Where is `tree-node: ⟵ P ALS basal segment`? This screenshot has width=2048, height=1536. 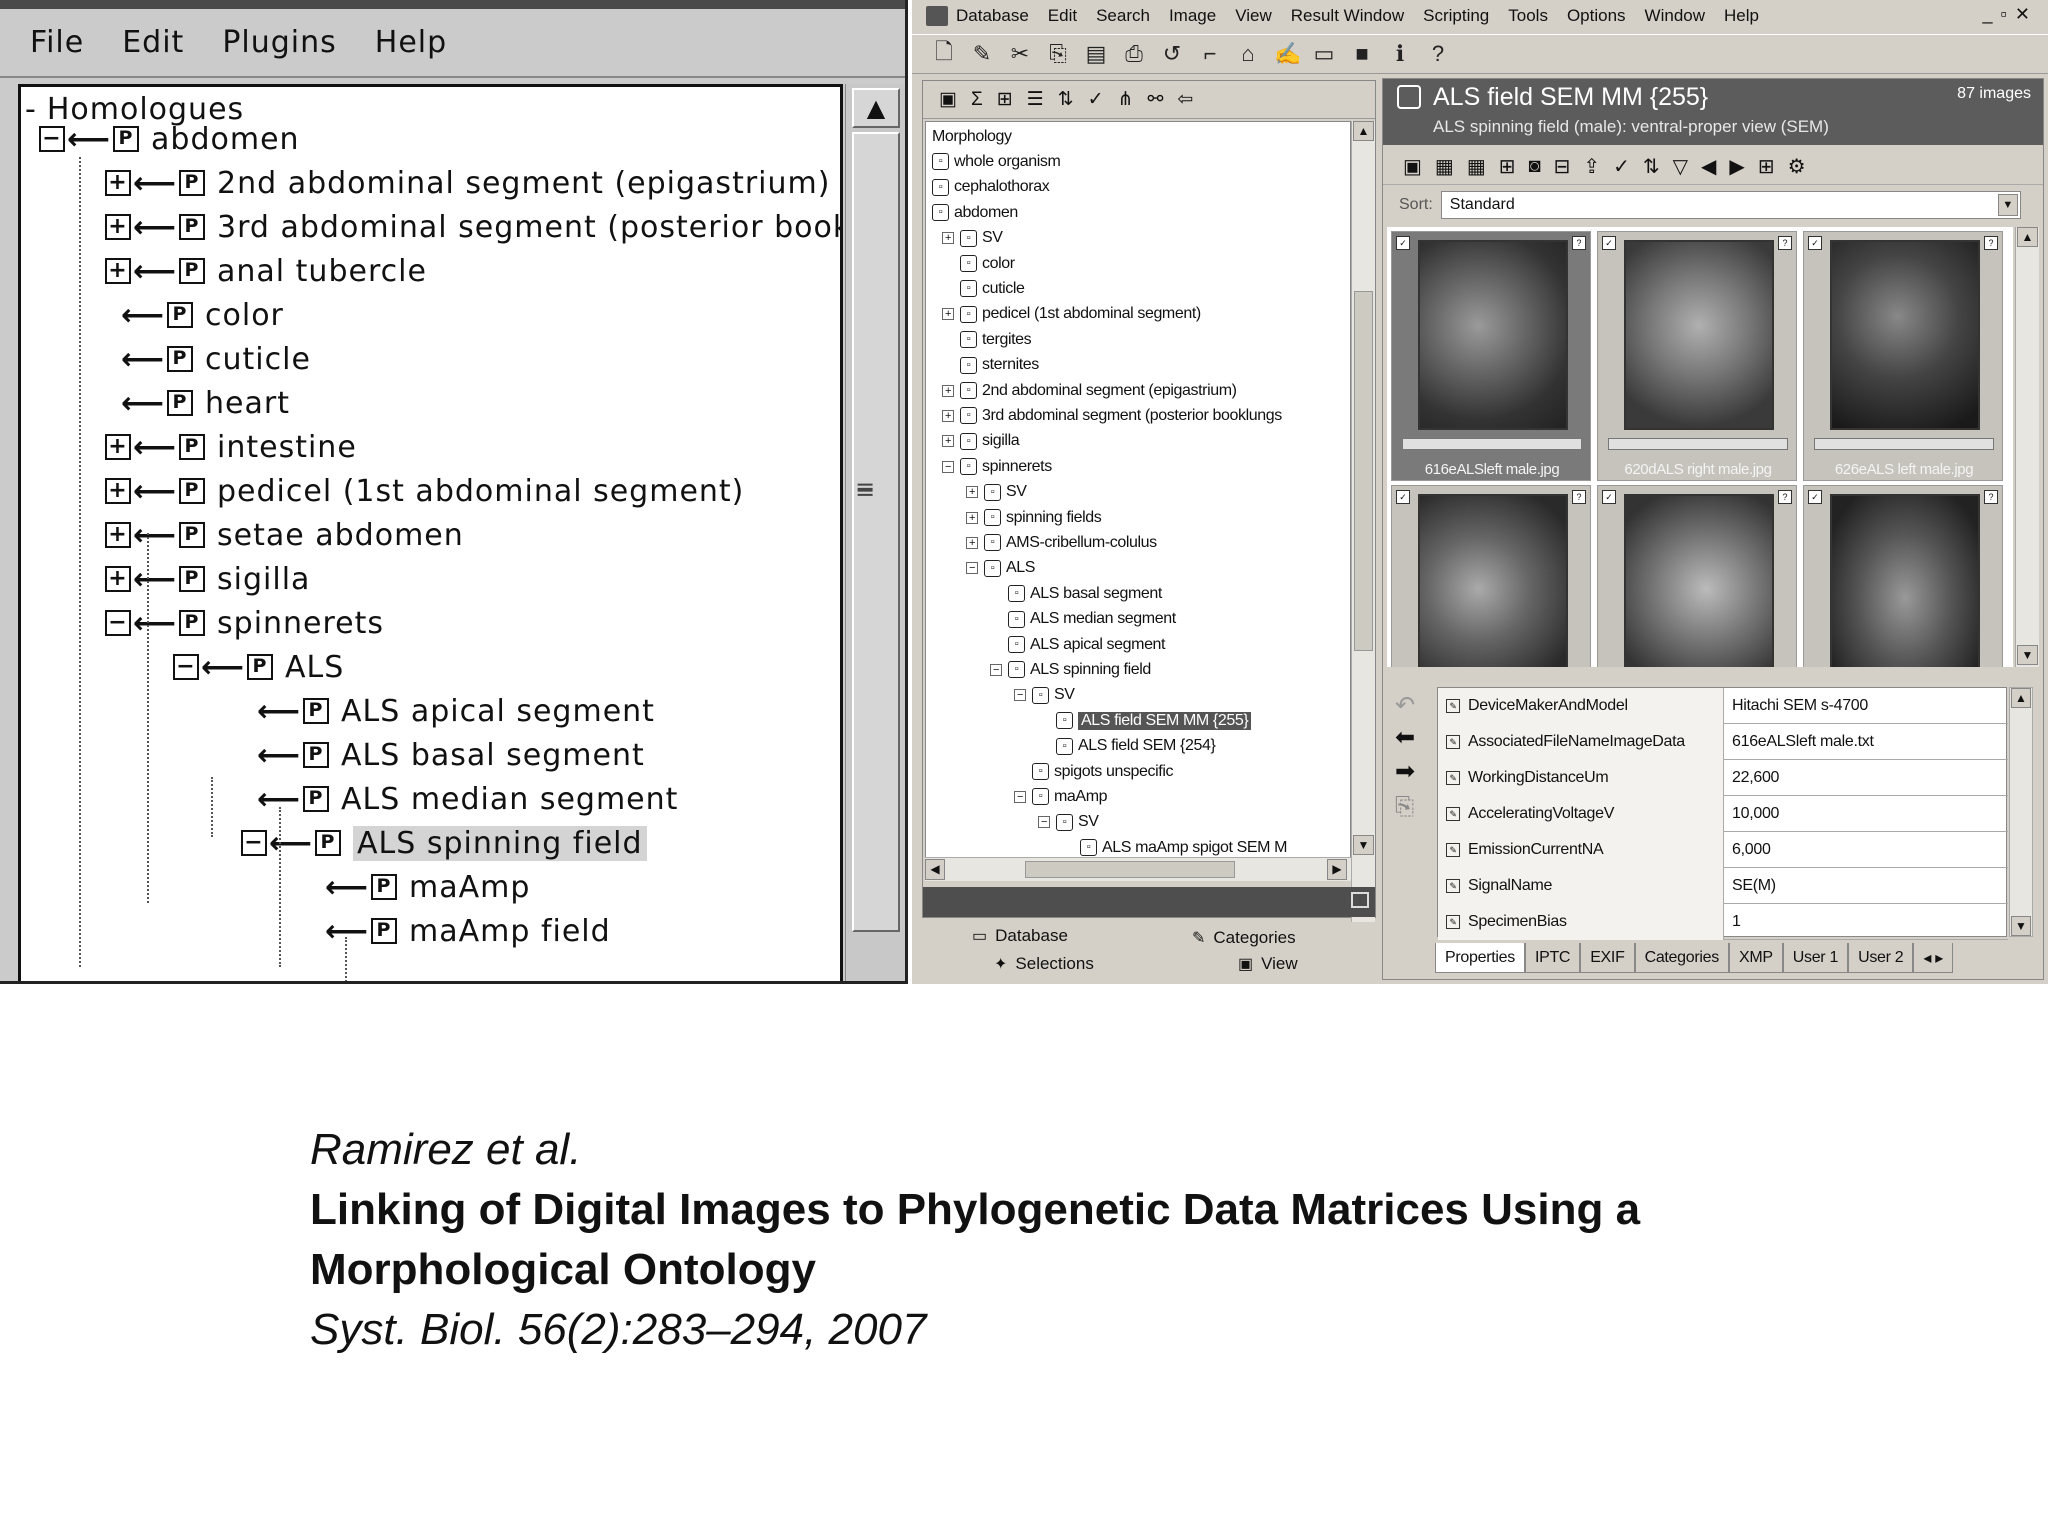
tree-node: ⟵ P ALS basal segment is located at coordinates (443, 755).